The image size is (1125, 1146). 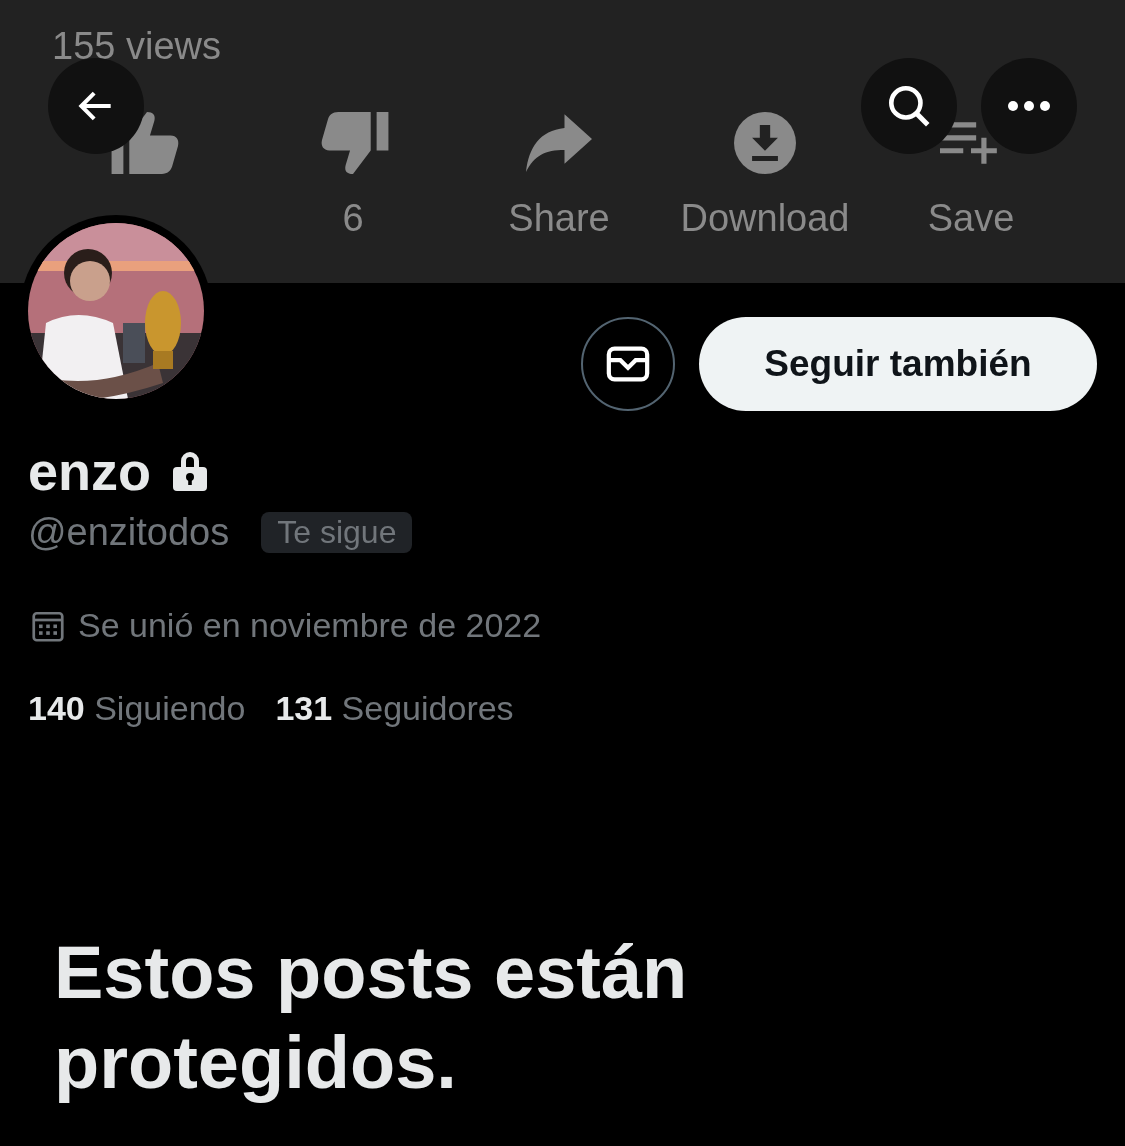 What do you see at coordinates (137, 708) in the screenshot?
I see `follow-stat-link: 140 Siguiendo` at bounding box center [137, 708].